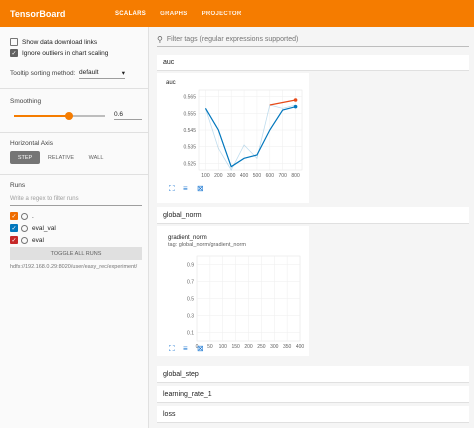  I want to click on smoothing-label: Smoothing, so click(26, 101).